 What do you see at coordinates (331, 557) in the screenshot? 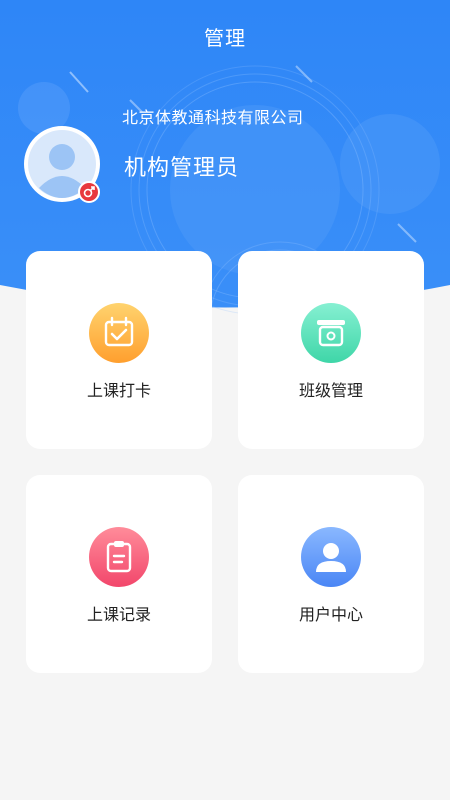
I see `person-icon` at bounding box center [331, 557].